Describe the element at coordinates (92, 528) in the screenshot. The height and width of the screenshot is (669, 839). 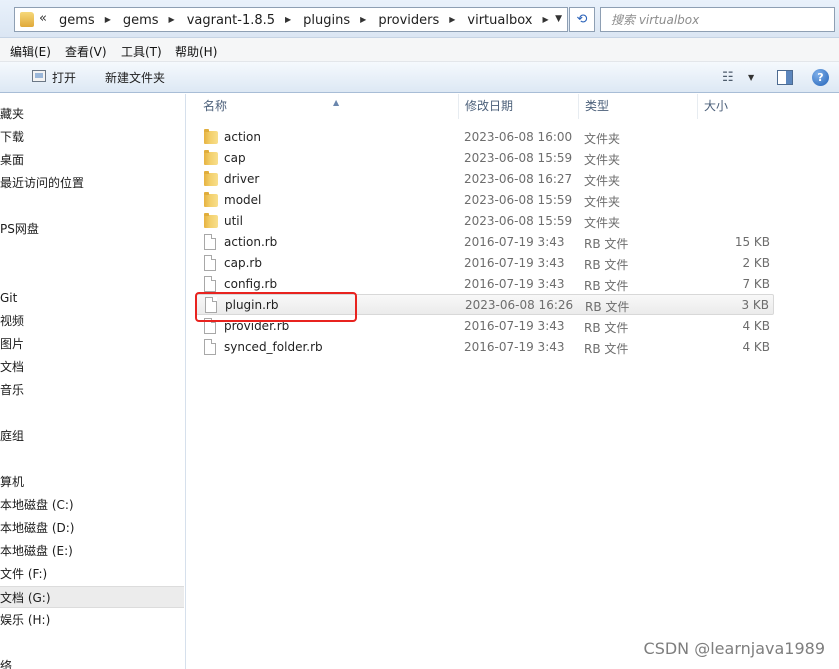
I see `nav-item-drive-d: 本地磁盘 (D:)` at that location.